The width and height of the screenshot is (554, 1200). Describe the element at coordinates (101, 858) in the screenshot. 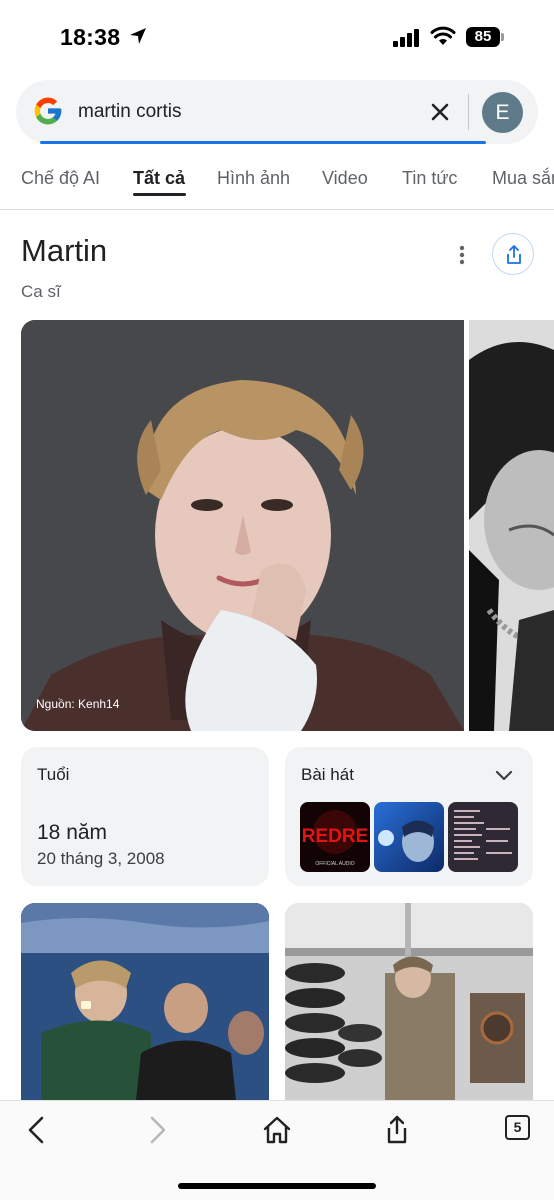

I see `birth-date: 20 tháng 3, 2008` at that location.